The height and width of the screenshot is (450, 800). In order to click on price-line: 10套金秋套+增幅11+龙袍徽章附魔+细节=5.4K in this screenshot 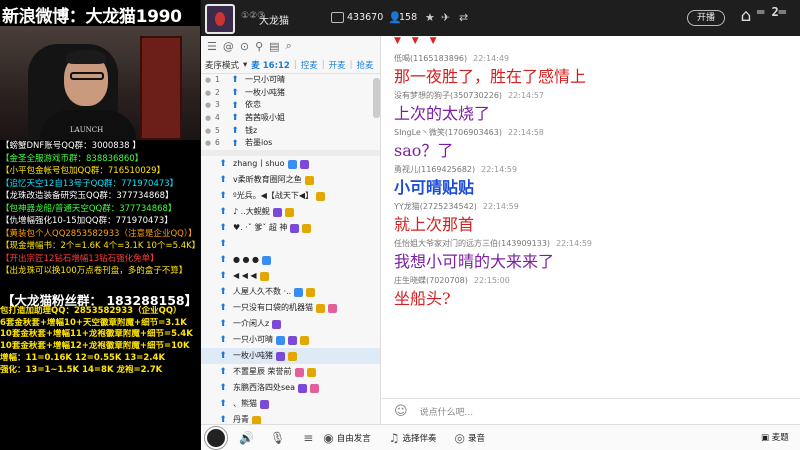, I will do `click(96, 334)`.